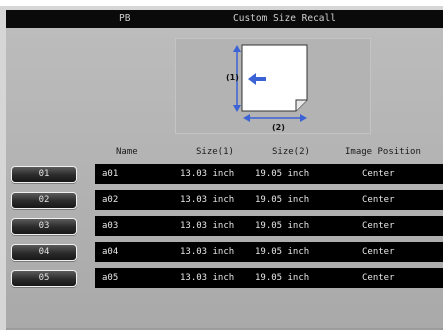 The width and height of the screenshot is (443, 330). I want to click on row-name: a03, so click(110, 226).